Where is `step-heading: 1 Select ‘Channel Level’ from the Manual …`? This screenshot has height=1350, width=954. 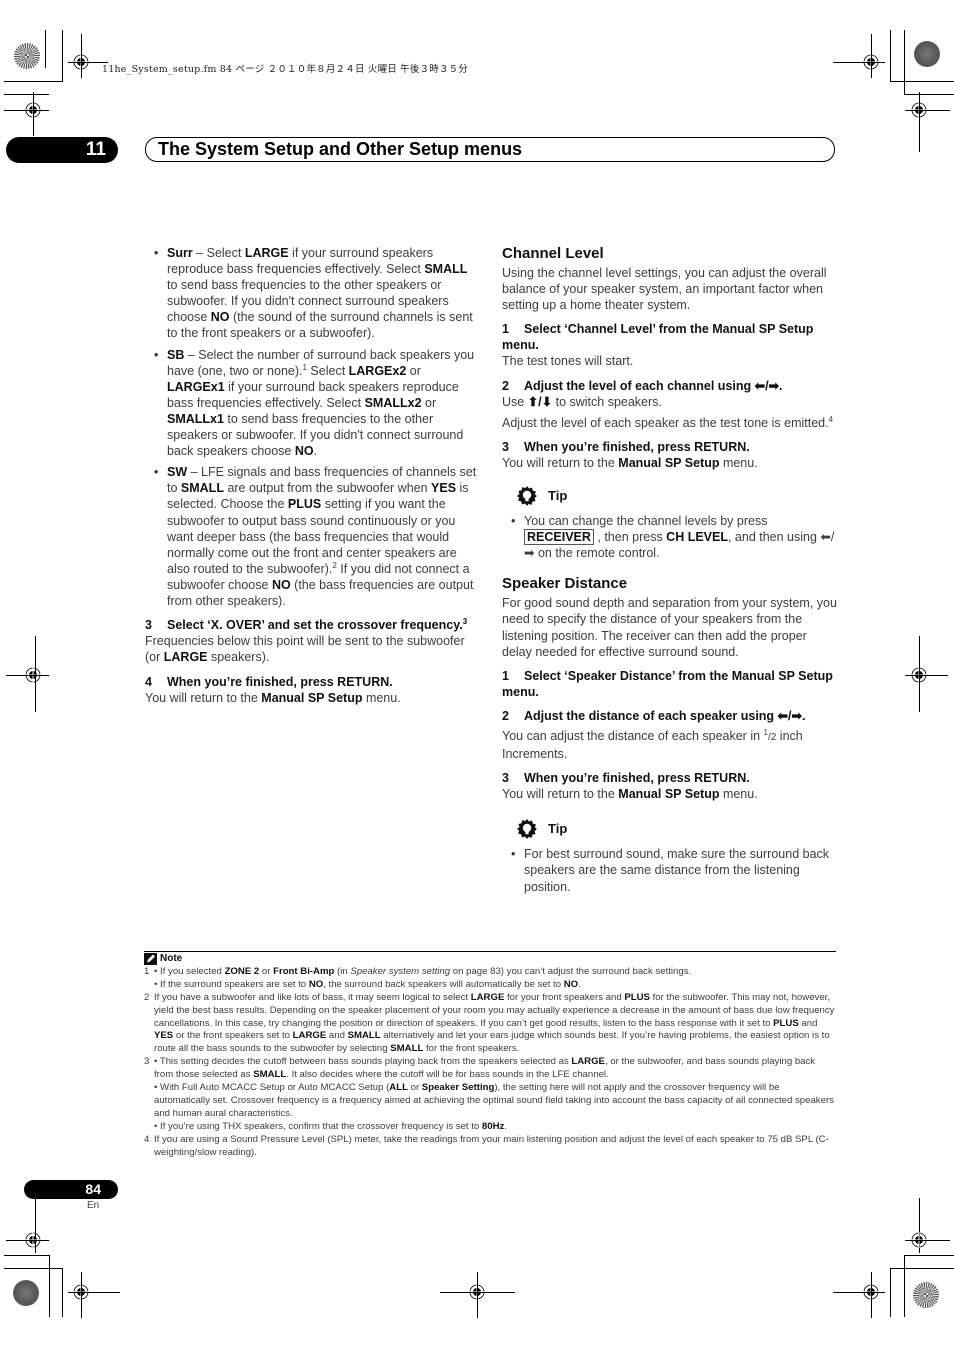
step-heading: 1 Select ‘Channel Level’ from the Manual … is located at coordinates (658, 337).